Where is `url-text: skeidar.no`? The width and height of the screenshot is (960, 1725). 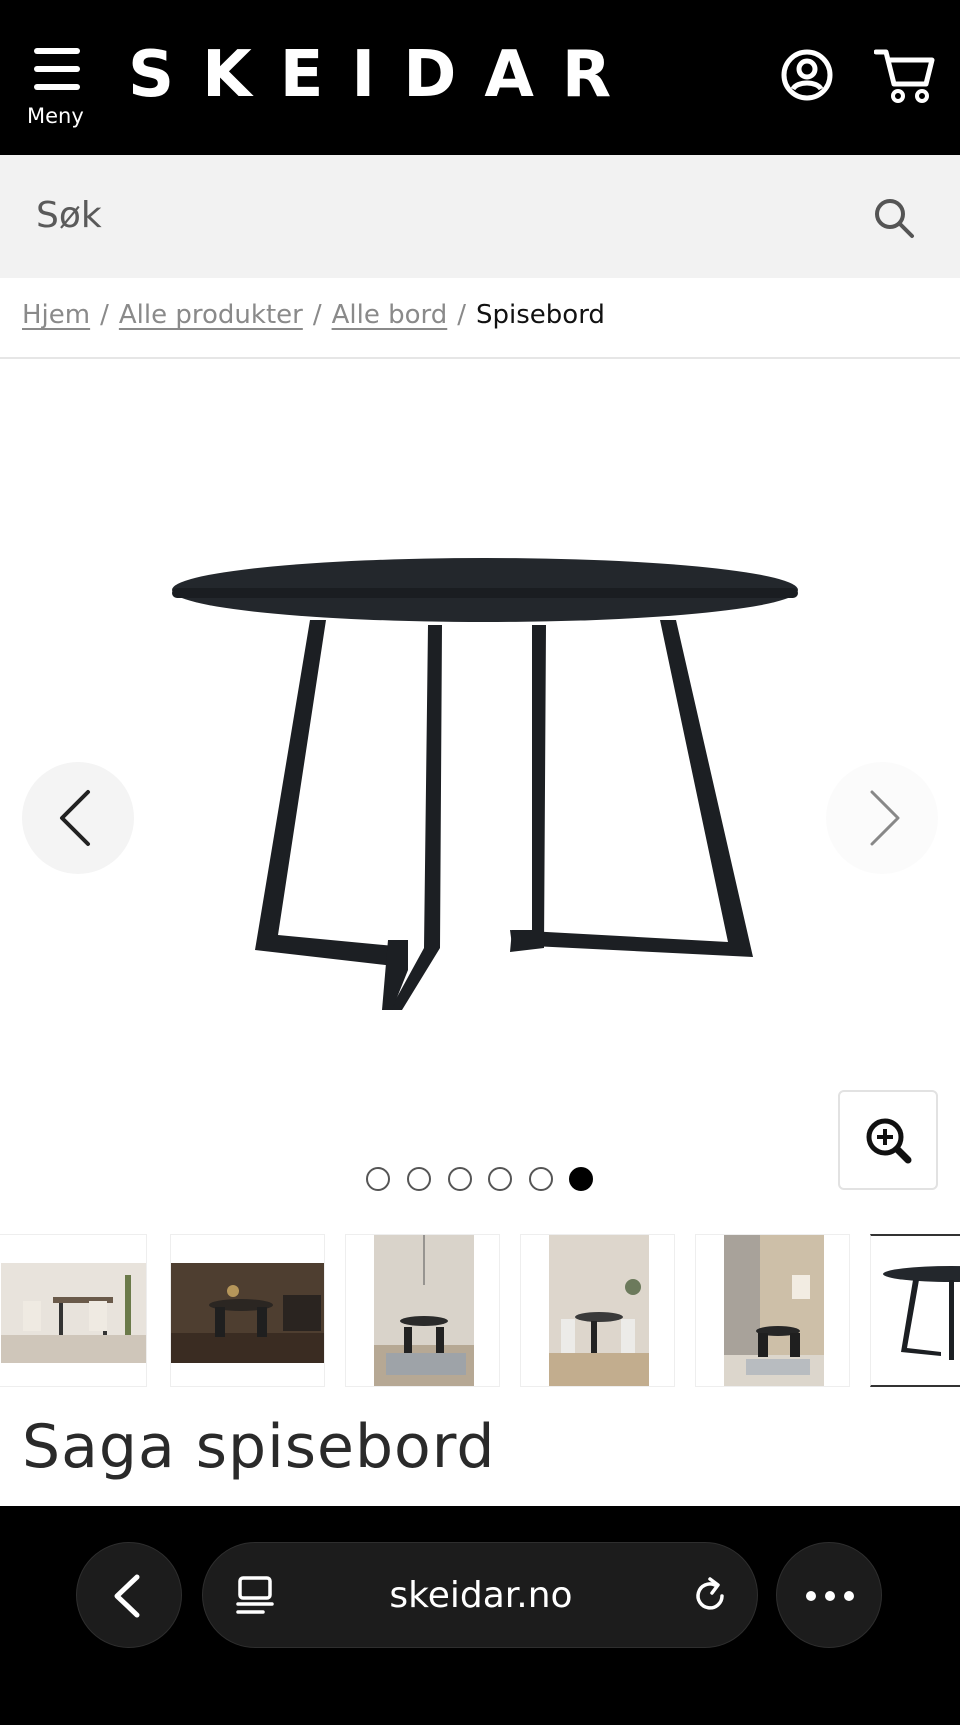 url-text: skeidar.no is located at coordinates (481, 1595).